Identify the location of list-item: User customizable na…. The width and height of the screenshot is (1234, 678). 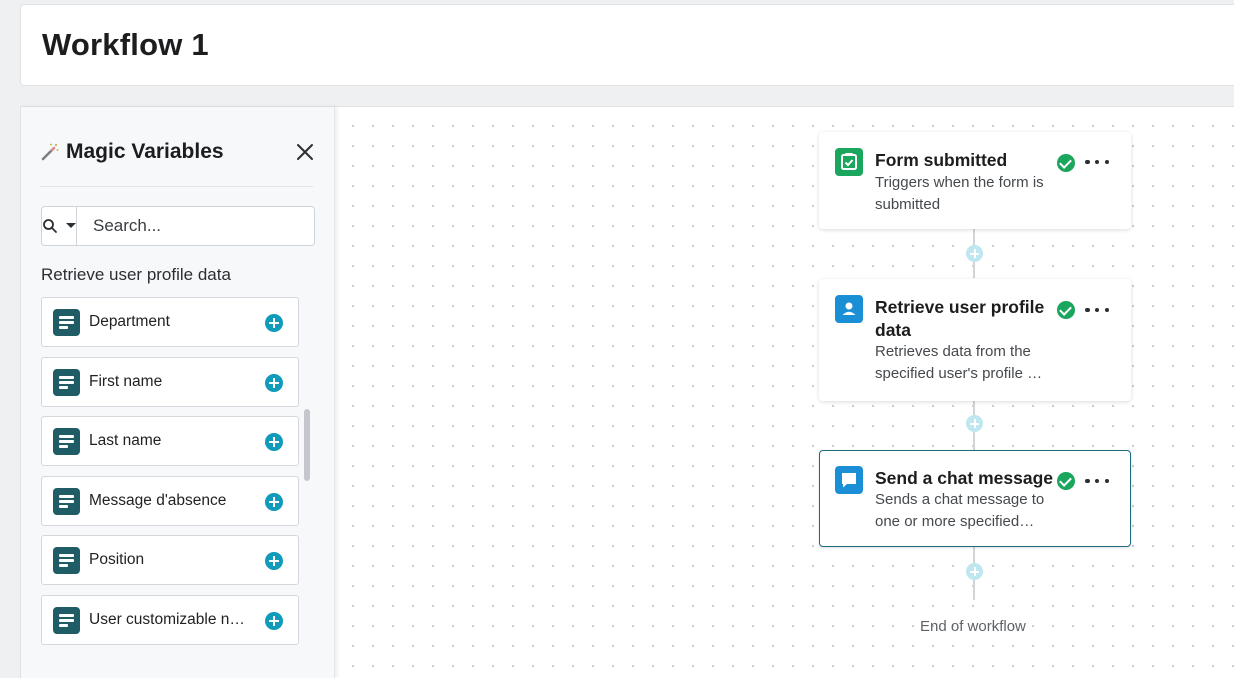
(170, 619).